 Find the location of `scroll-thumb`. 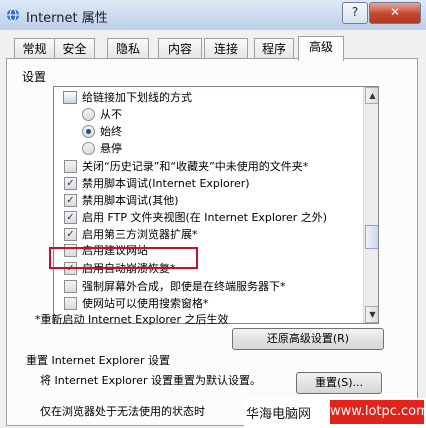

scroll-thumb is located at coordinates (371, 237).